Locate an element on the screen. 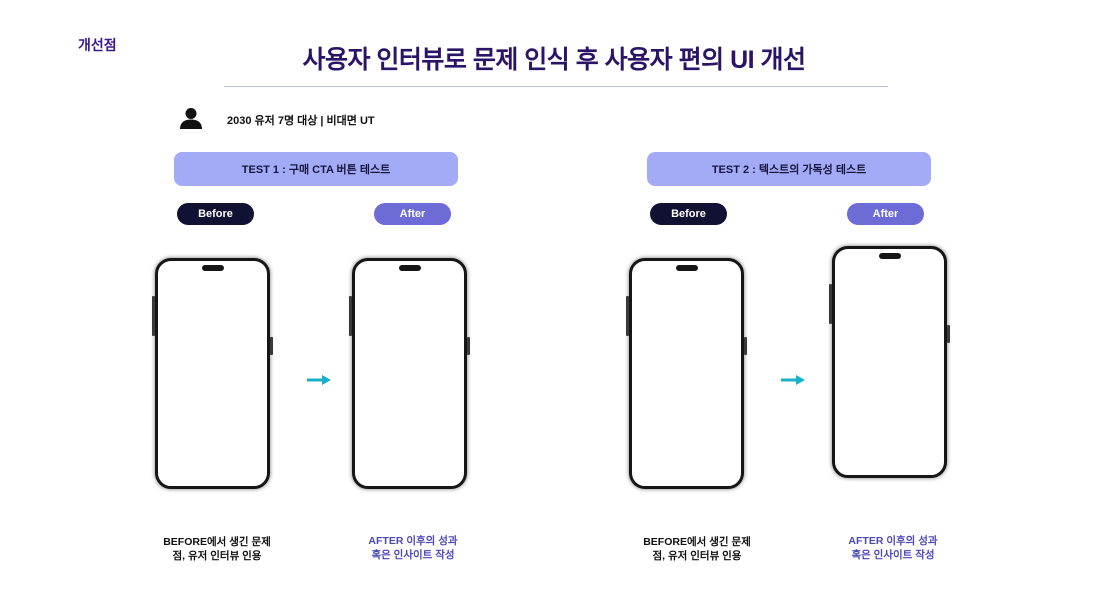  test-2-after-badge: After is located at coordinates (885, 214).